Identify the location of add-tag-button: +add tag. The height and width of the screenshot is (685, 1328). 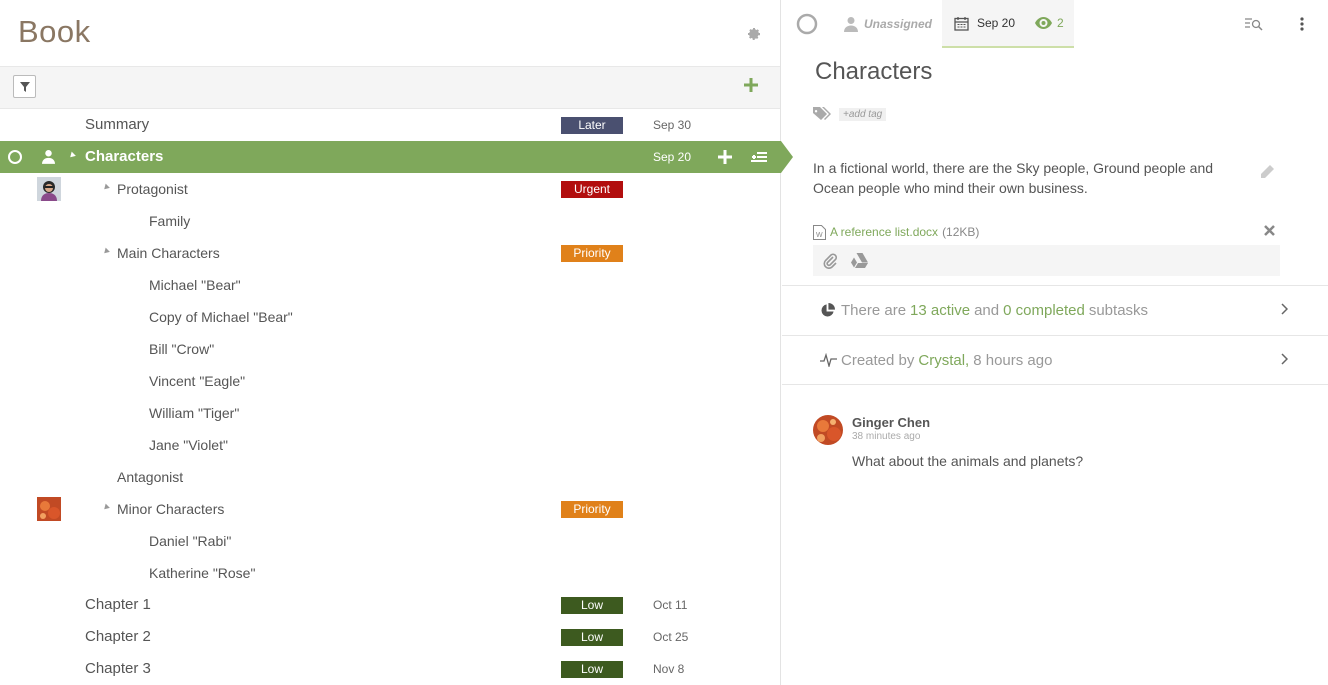
(863, 114).